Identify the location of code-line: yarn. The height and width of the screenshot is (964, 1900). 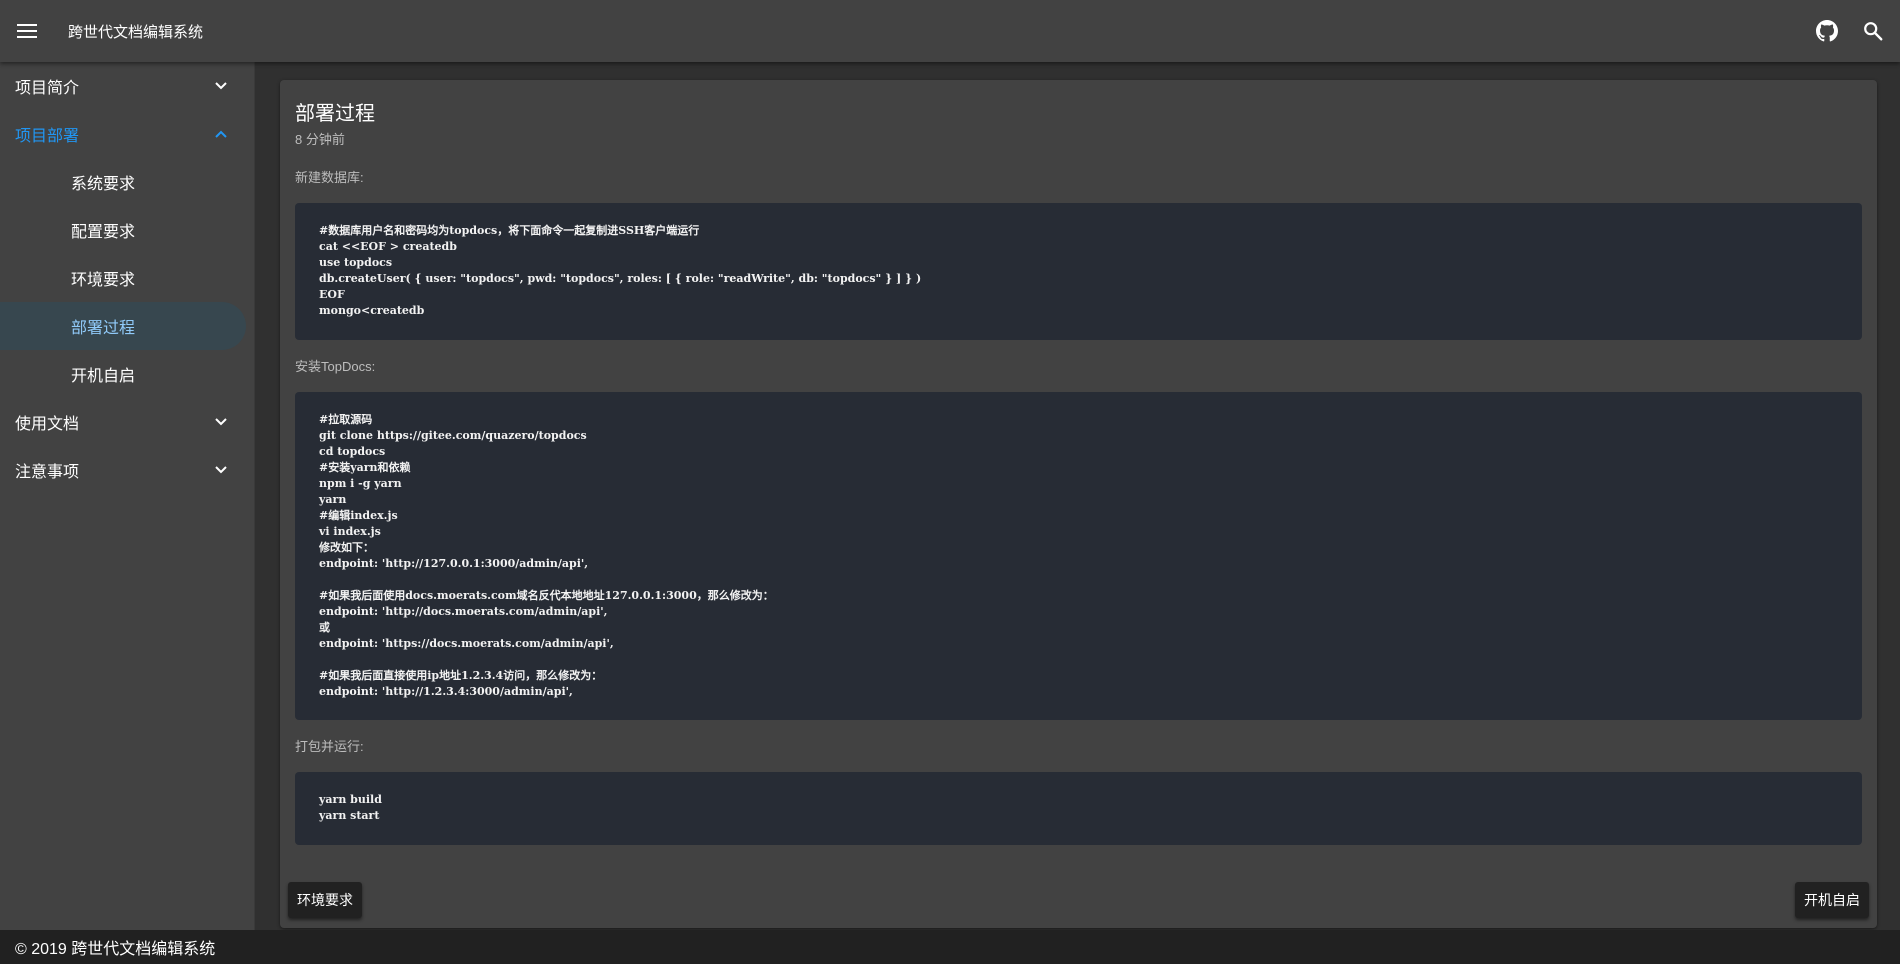
(333, 499).